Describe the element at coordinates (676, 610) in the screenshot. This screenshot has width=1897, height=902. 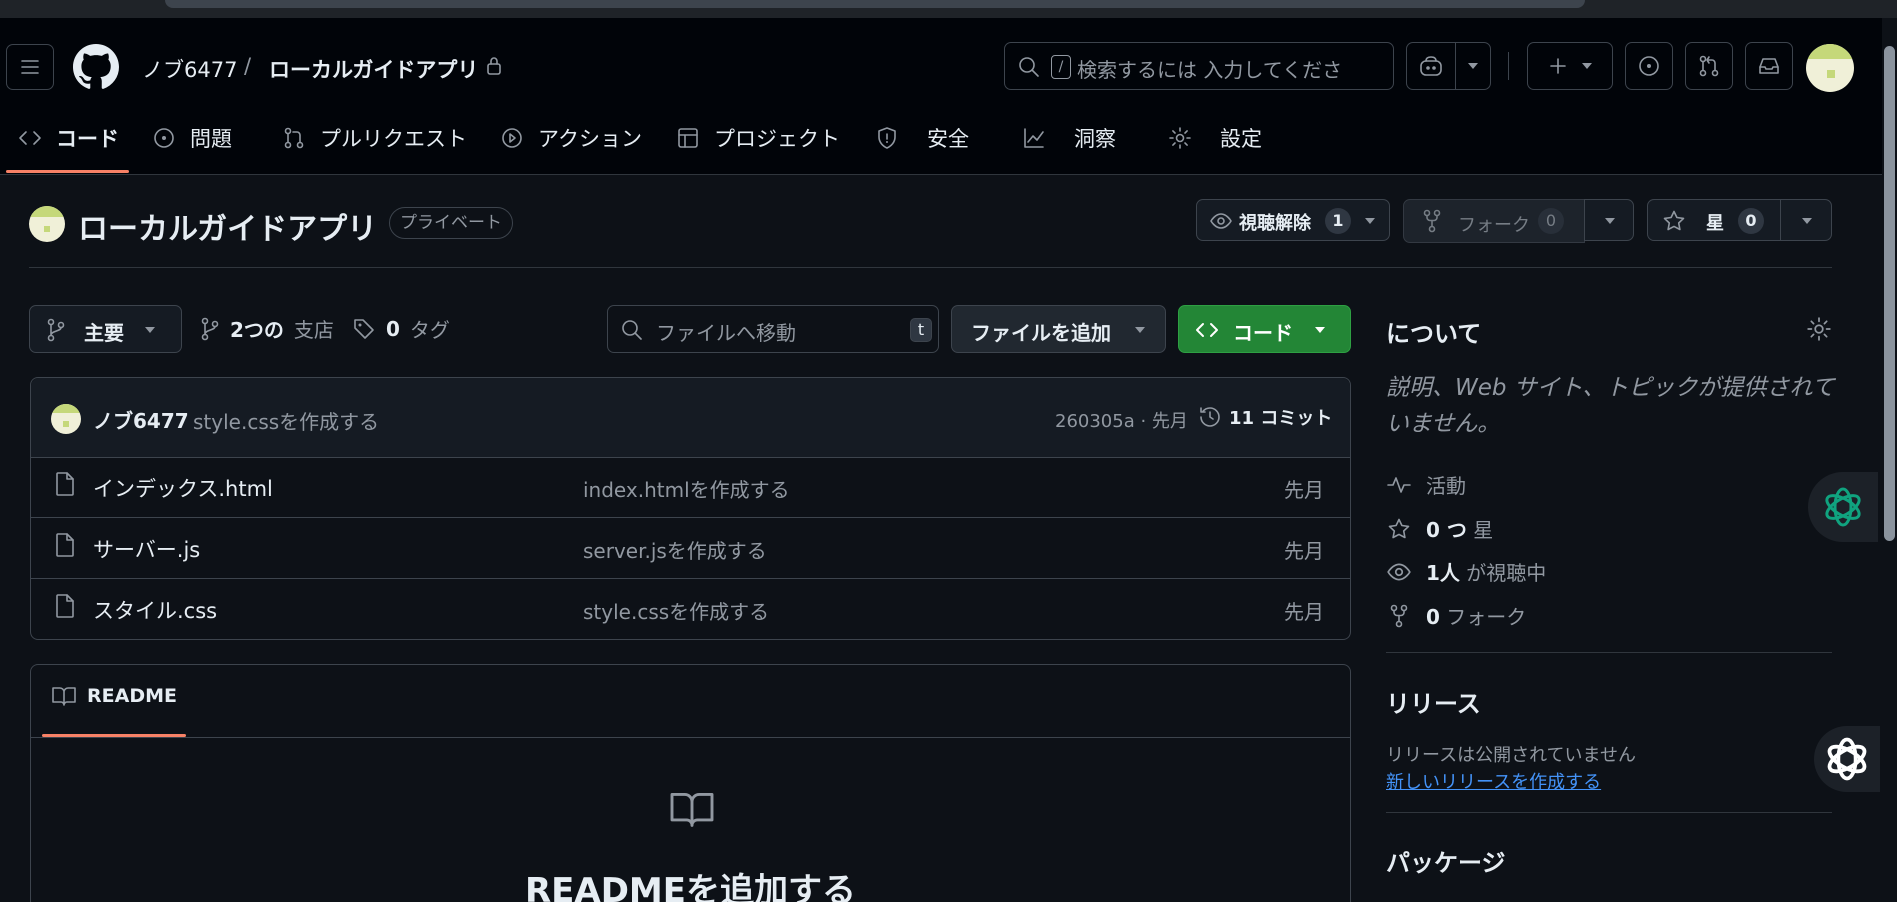
I see `file-commit-message: style.cssを作成する` at that location.